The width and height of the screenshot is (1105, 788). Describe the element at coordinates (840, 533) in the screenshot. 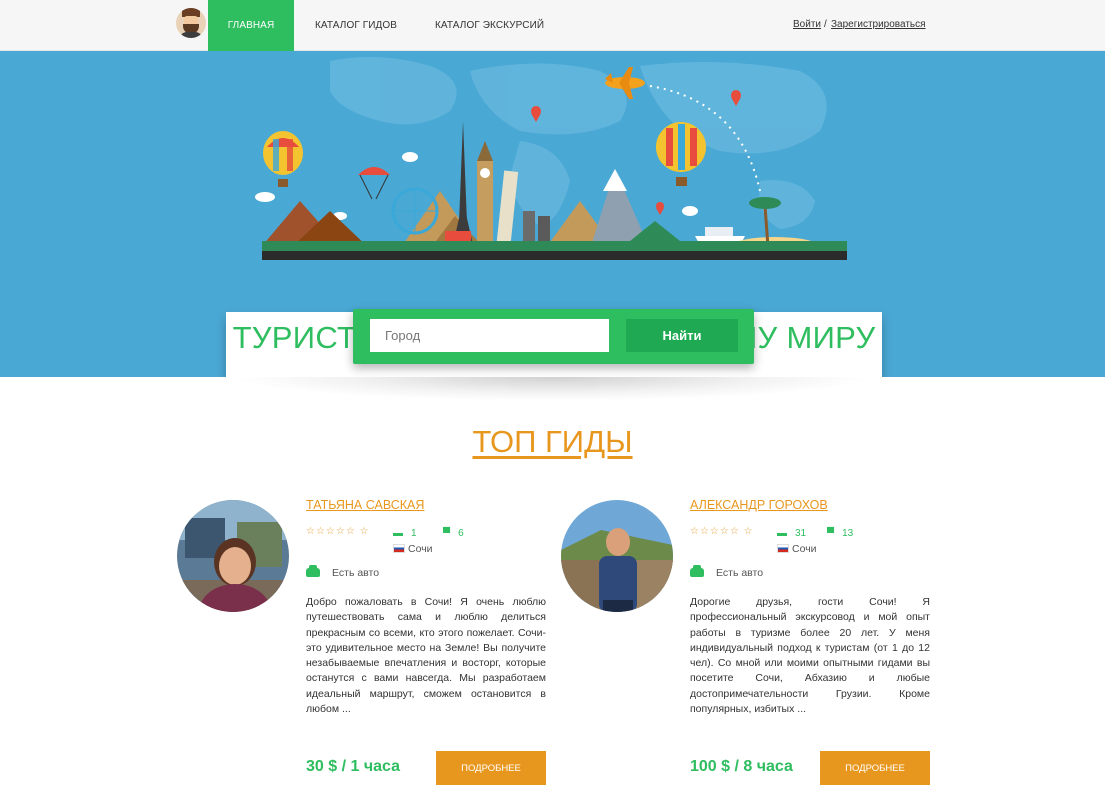

I see `tours-count: ▀ 13` at that location.